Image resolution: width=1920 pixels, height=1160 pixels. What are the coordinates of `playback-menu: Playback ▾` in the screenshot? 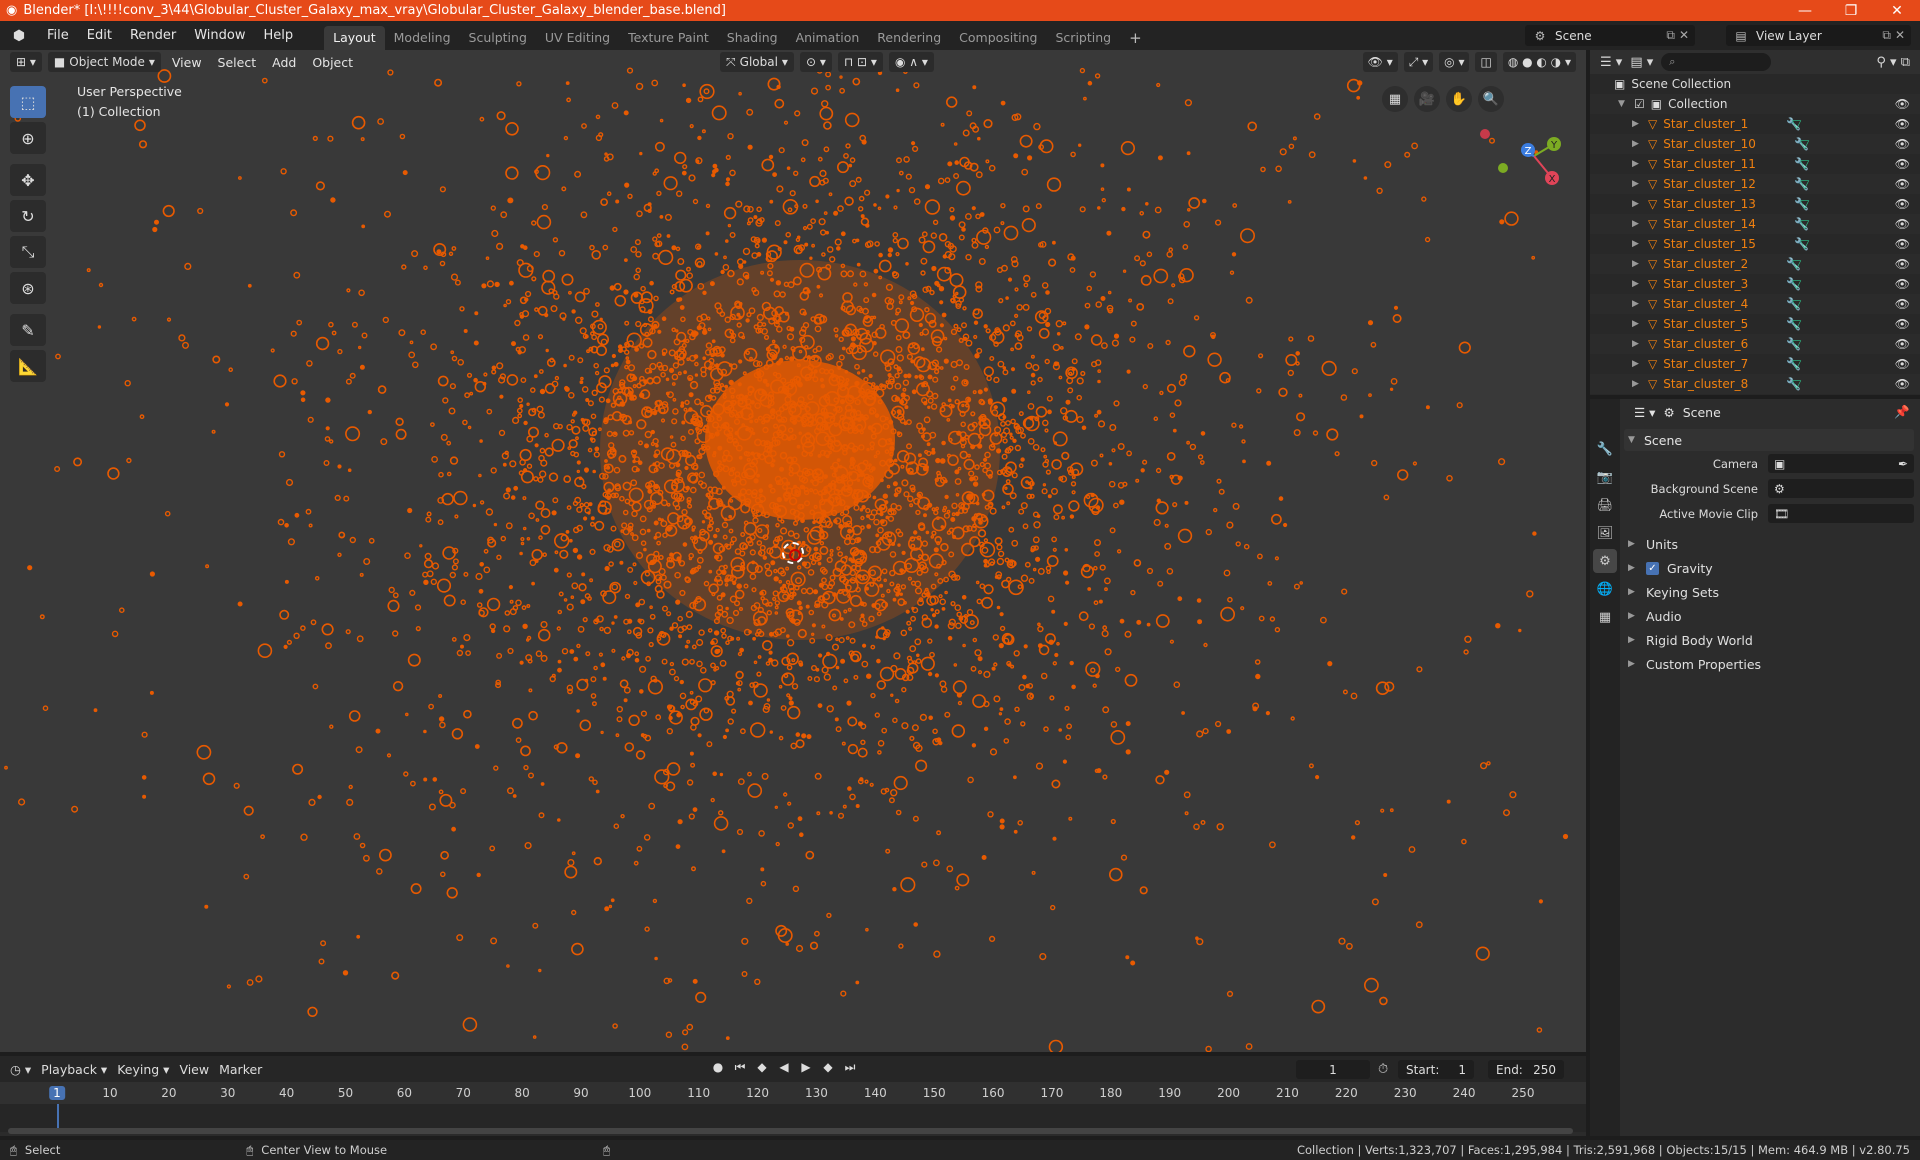 It's located at (74, 1069).